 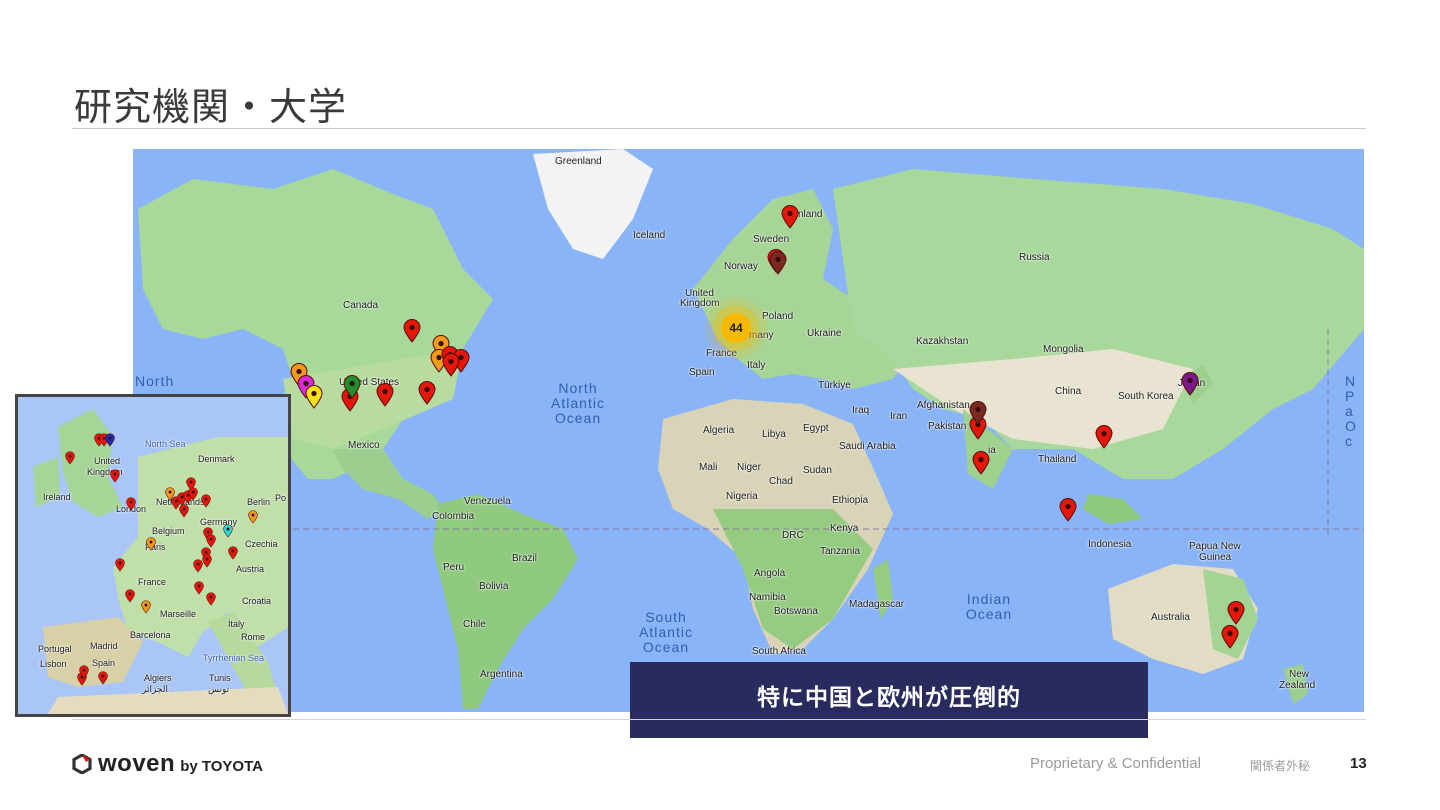 What do you see at coordinates (1110, 544) in the screenshot?
I see `label-indonesia: Indonesia` at bounding box center [1110, 544].